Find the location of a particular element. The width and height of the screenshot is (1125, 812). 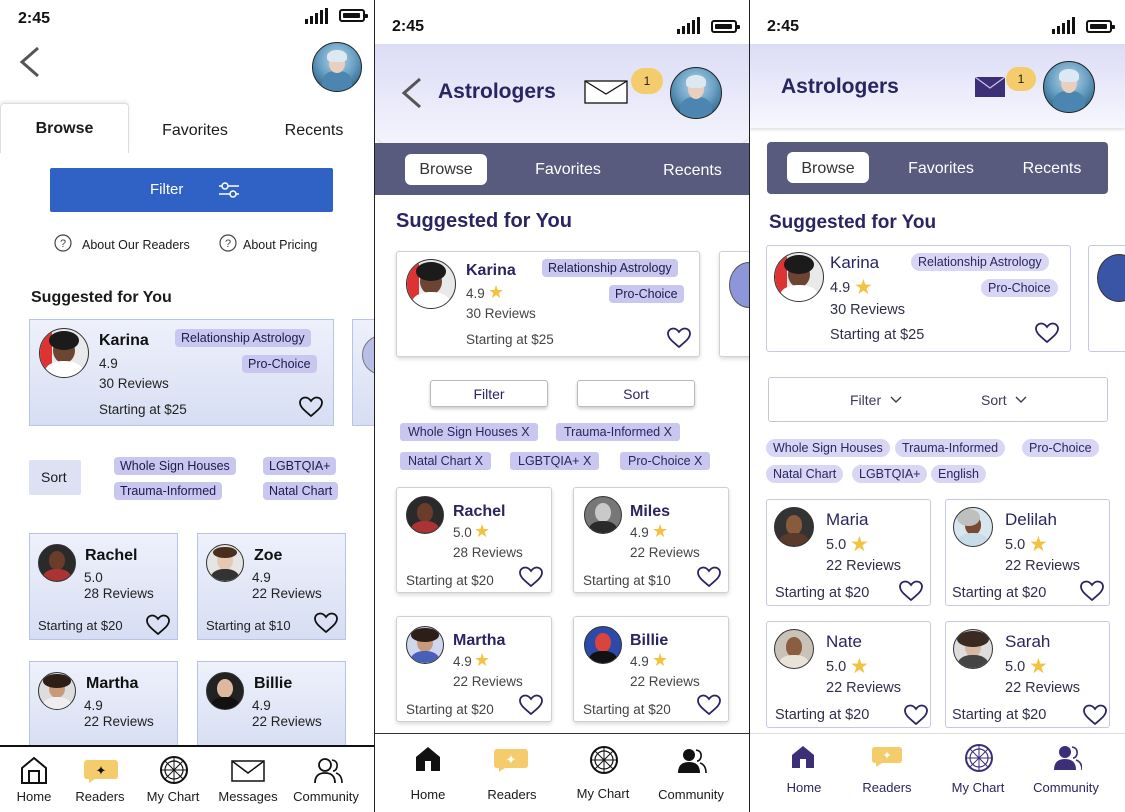

sort-dropdown: Sort is located at coordinates (994, 400).